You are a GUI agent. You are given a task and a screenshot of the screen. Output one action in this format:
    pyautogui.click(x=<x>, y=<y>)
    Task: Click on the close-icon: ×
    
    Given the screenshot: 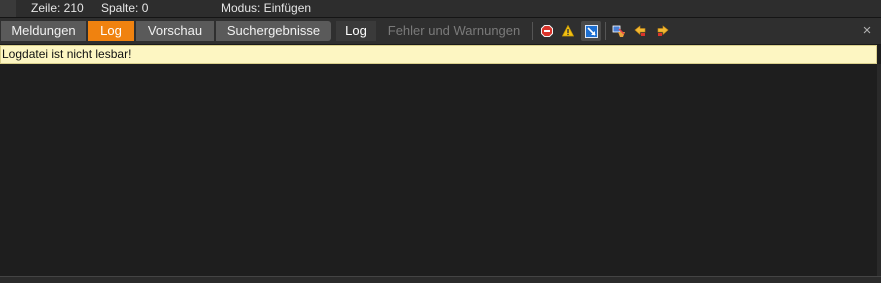 What is the action you would take?
    pyautogui.click(x=867, y=31)
    